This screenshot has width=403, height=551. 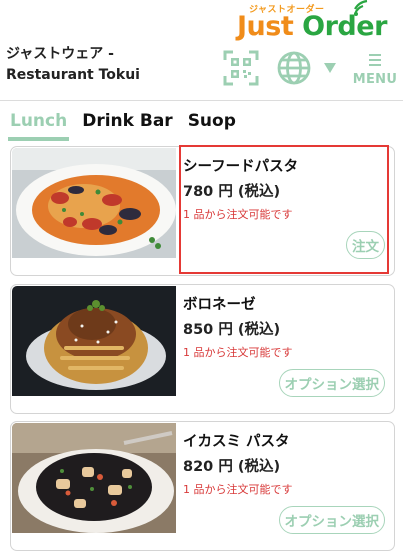 What do you see at coordinates (236, 442) in the screenshot?
I see `item-name: イカスミ パスタ` at bounding box center [236, 442].